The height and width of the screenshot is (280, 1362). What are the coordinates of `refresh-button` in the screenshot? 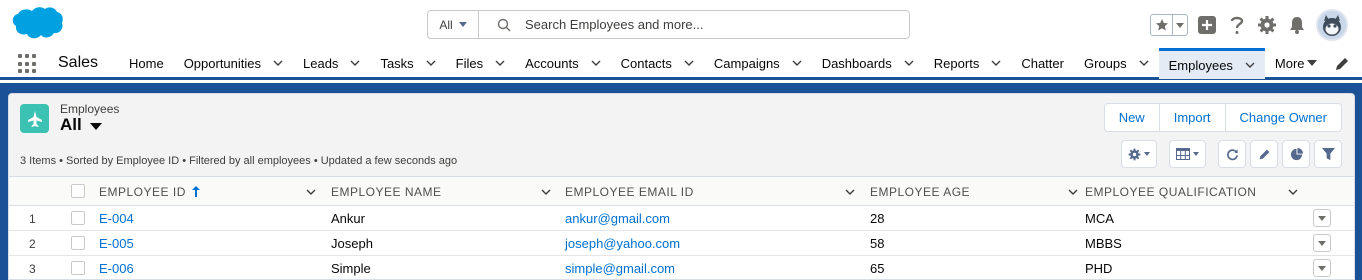 It's located at (1232, 154).